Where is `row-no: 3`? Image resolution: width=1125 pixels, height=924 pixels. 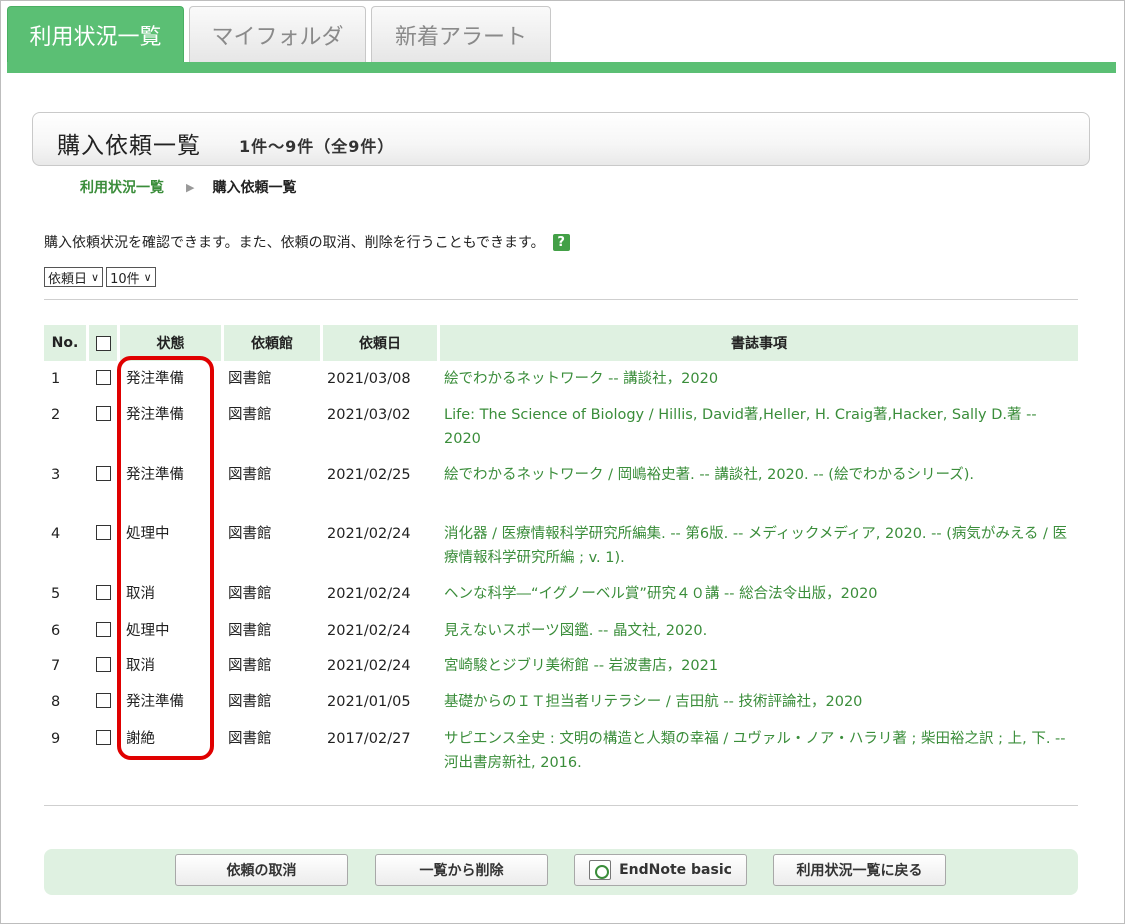 row-no: 3 is located at coordinates (56, 475).